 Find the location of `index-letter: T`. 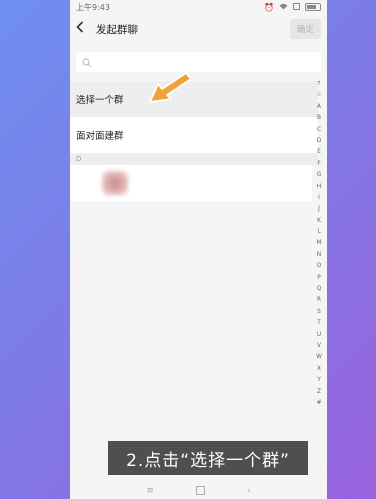

index-letter: T is located at coordinates (319, 323).